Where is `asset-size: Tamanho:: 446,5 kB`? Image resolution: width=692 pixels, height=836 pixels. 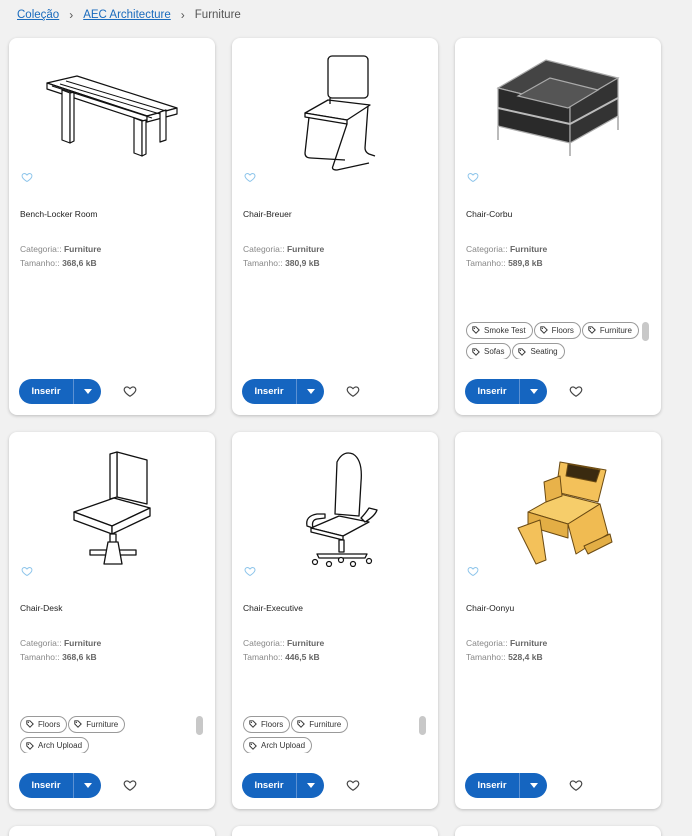
asset-size: Tamanho:: 446,5 kB is located at coordinates (281, 657).